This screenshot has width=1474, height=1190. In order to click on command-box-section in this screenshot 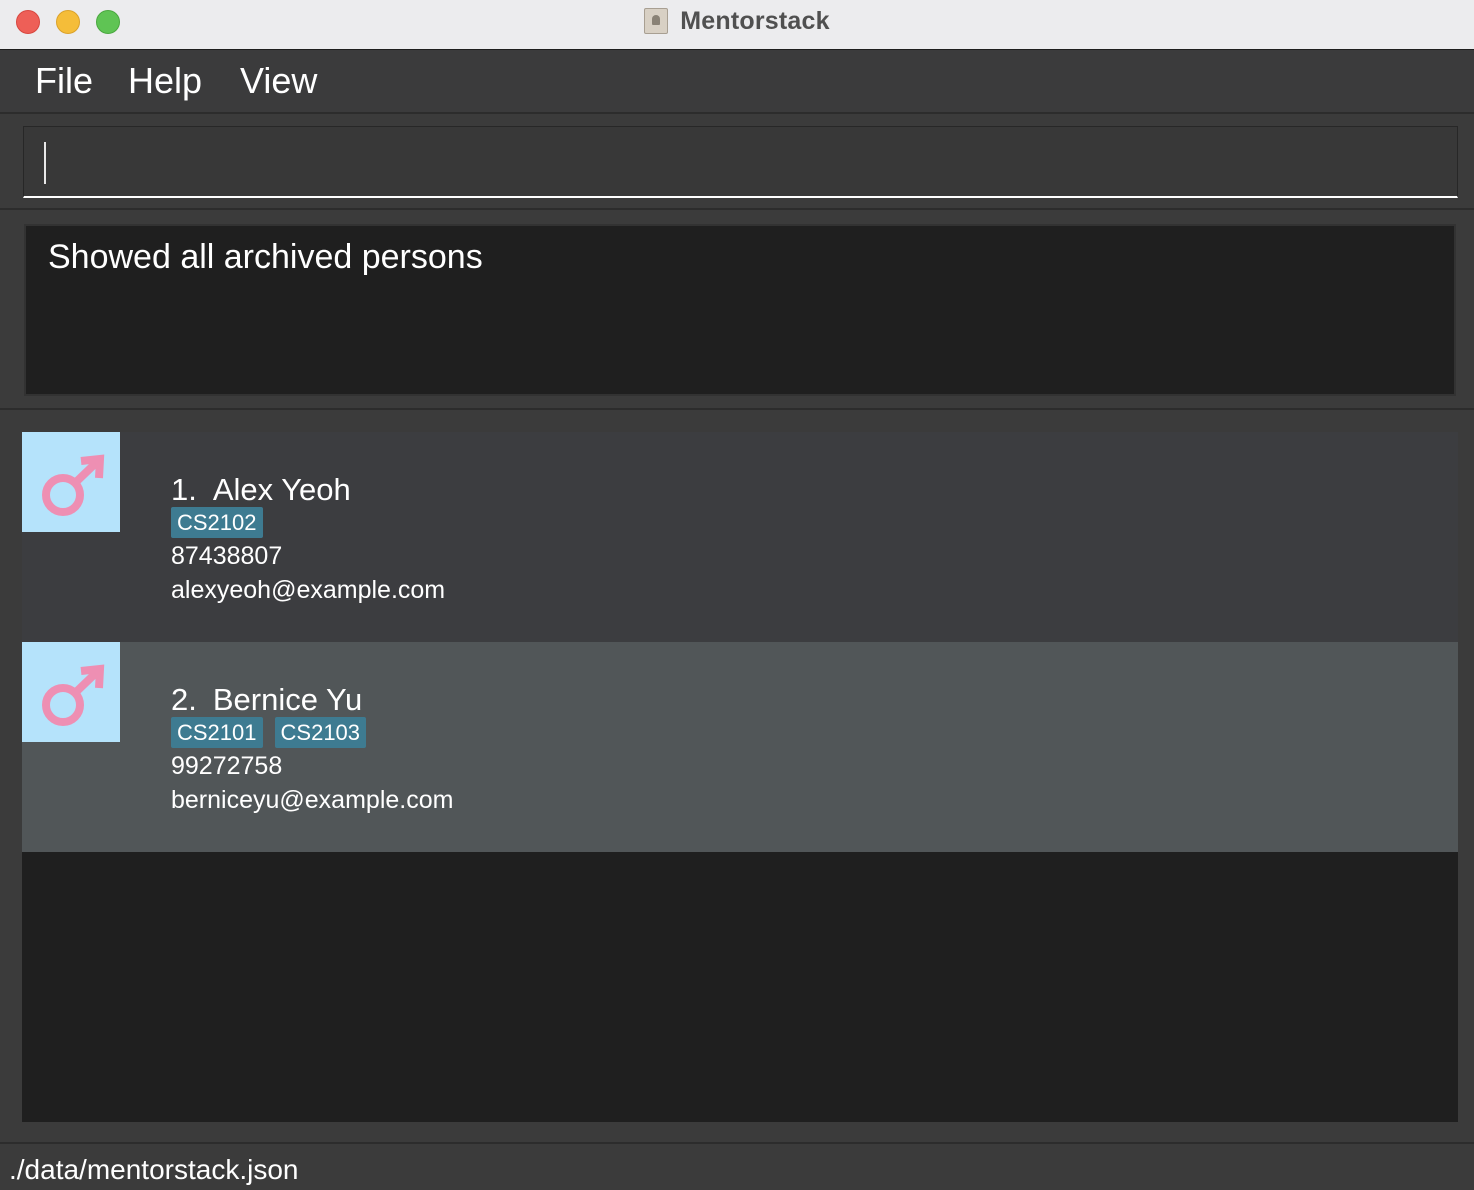, I will do `click(737, 163)`.